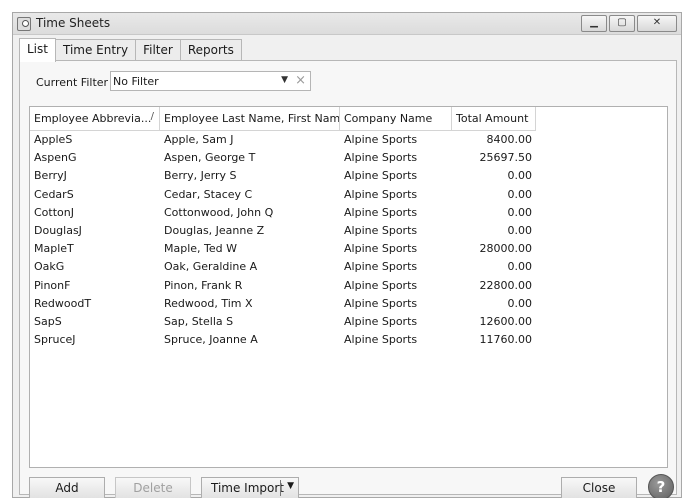 The height and width of the screenshot is (498, 682). Describe the element at coordinates (347, 24) in the screenshot. I see `title-bar: Time Sheets ▁ ▢ ✕` at that location.